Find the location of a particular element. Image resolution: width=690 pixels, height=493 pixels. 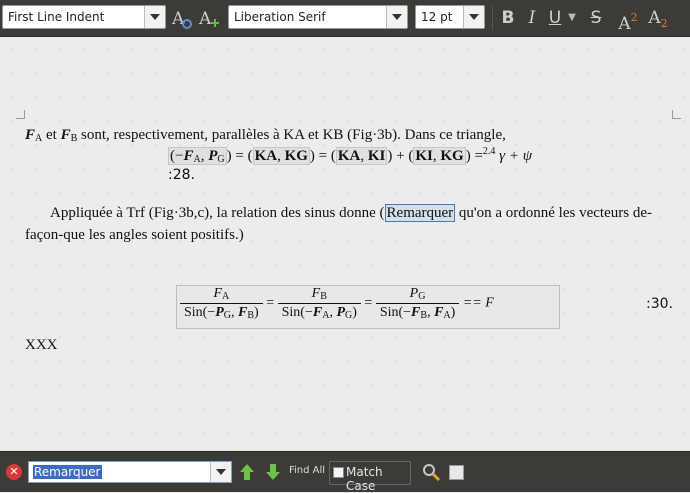

fraction-fb: FB Sin(−FA, PG) is located at coordinates (319, 303).